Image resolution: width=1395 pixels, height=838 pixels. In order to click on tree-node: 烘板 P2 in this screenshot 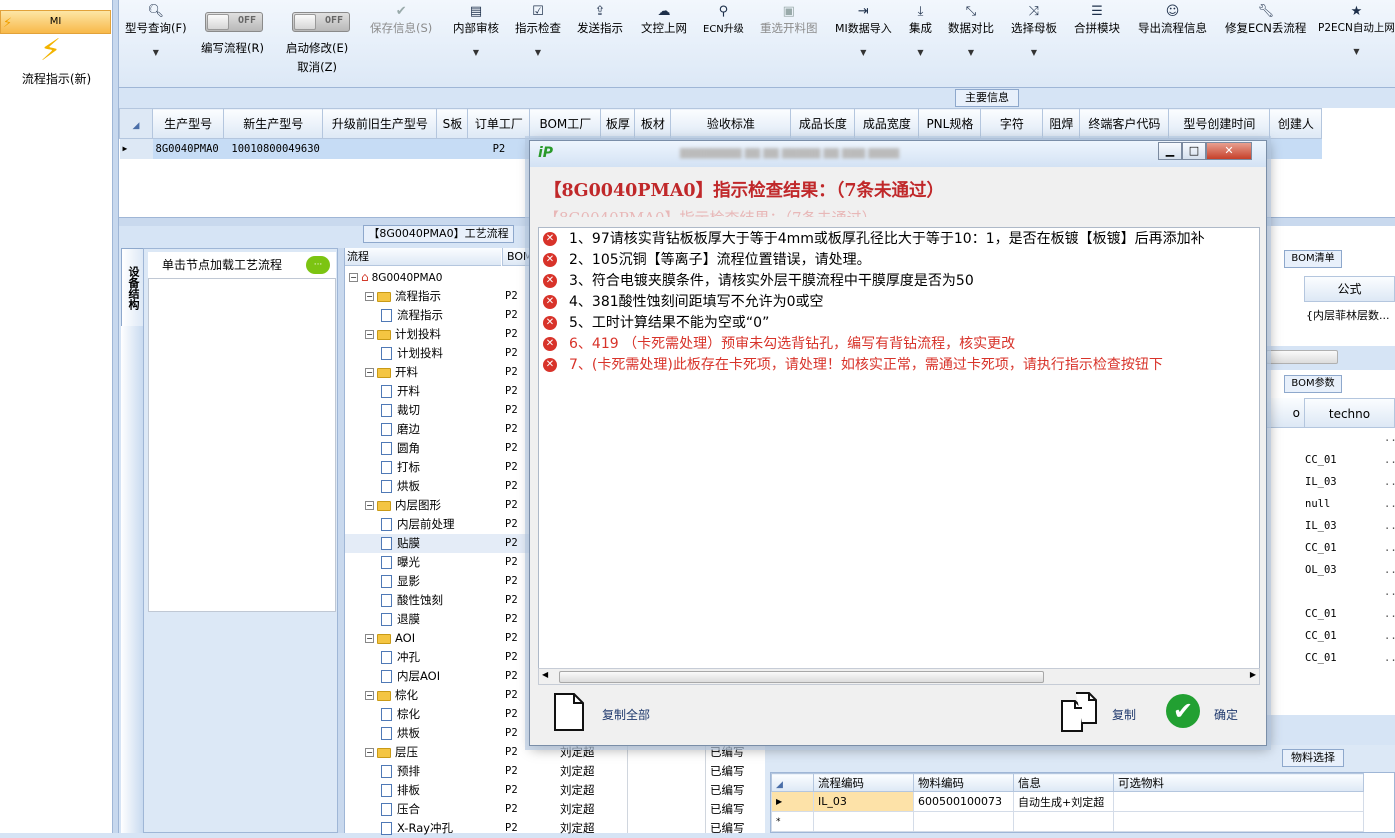, I will do `click(438, 486)`.